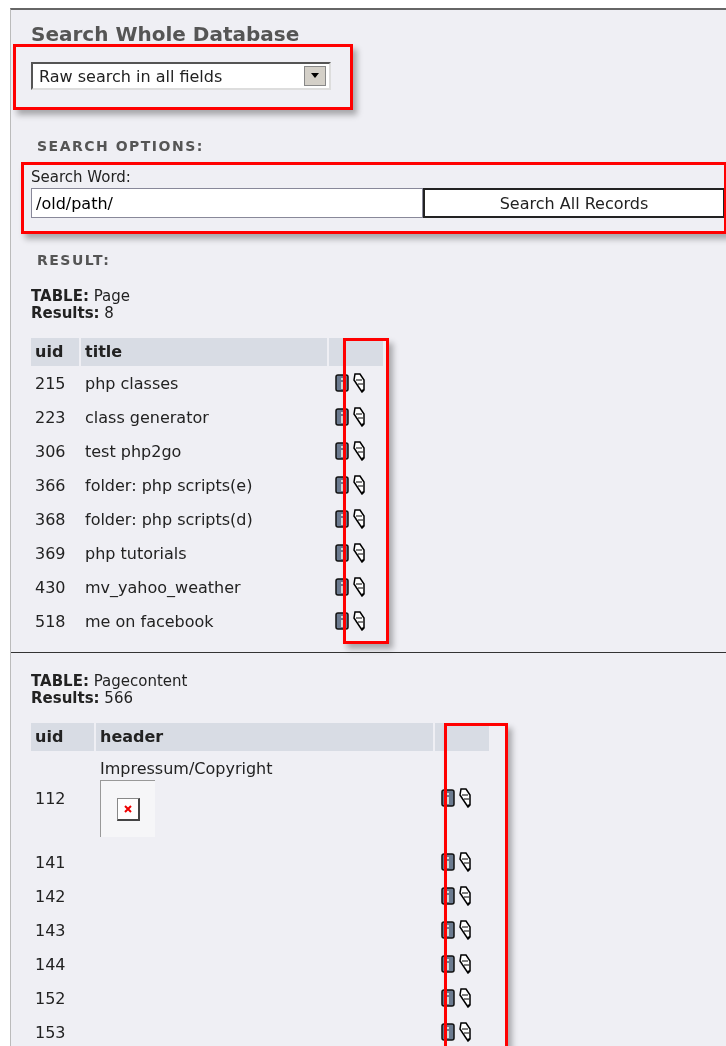 This screenshot has width=726, height=1046. Describe the element at coordinates (74, 260) in the screenshot. I see `section-label: RESULT:` at that location.